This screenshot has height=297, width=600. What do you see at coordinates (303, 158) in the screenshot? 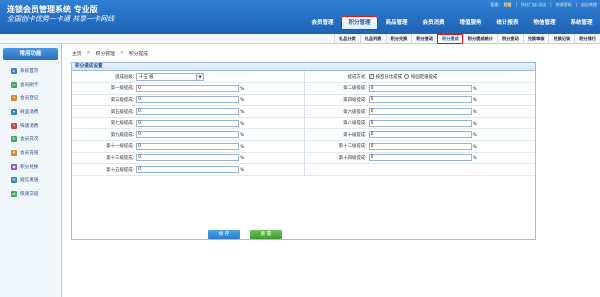
I see `table-row: 第十三级提成: 0% 第十四级提成: 0%` at bounding box center [303, 158].